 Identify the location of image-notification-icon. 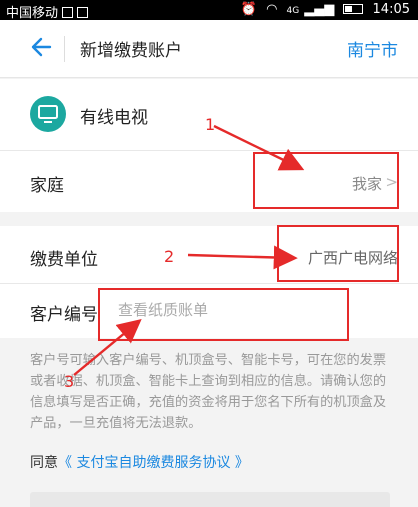
(68, 12).